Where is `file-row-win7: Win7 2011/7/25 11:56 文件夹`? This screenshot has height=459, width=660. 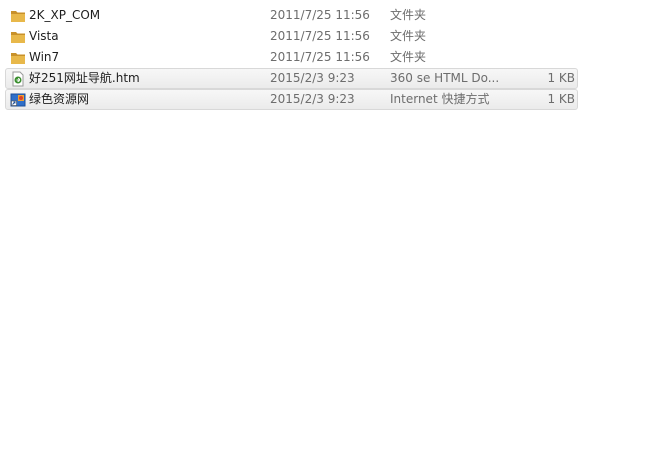 file-row-win7: Win7 2011/7/25 11:56 文件夹 is located at coordinates (291, 57).